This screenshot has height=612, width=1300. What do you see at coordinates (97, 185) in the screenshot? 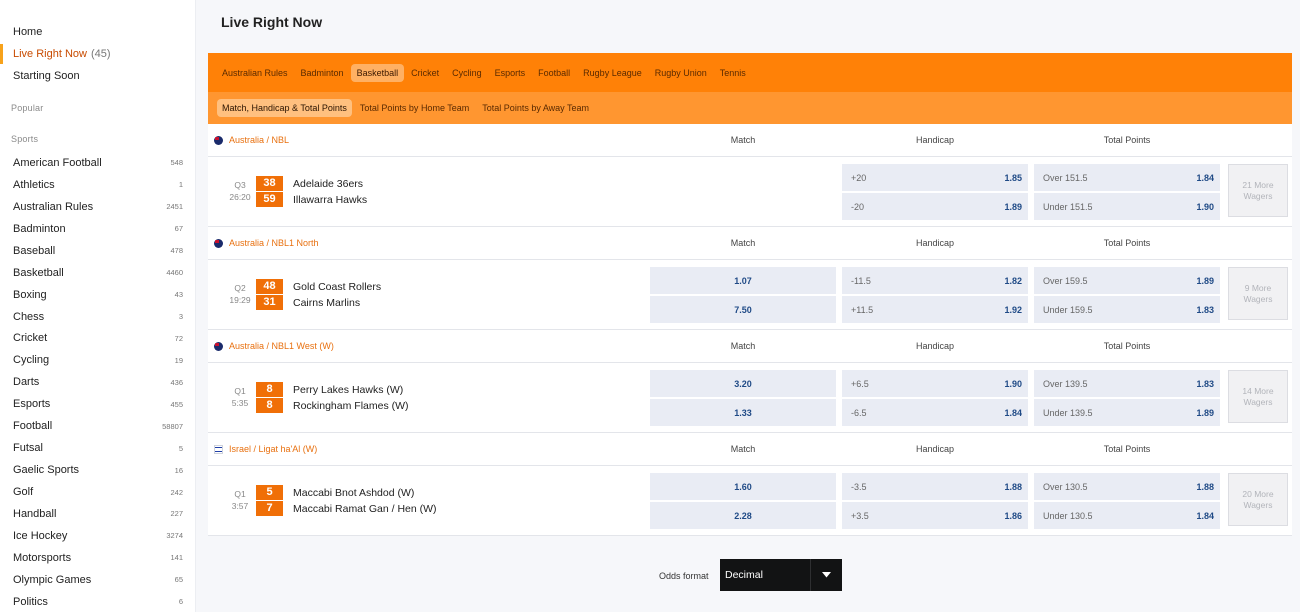
I see `sidebar-item-athletics: Athletics 1` at bounding box center [97, 185].